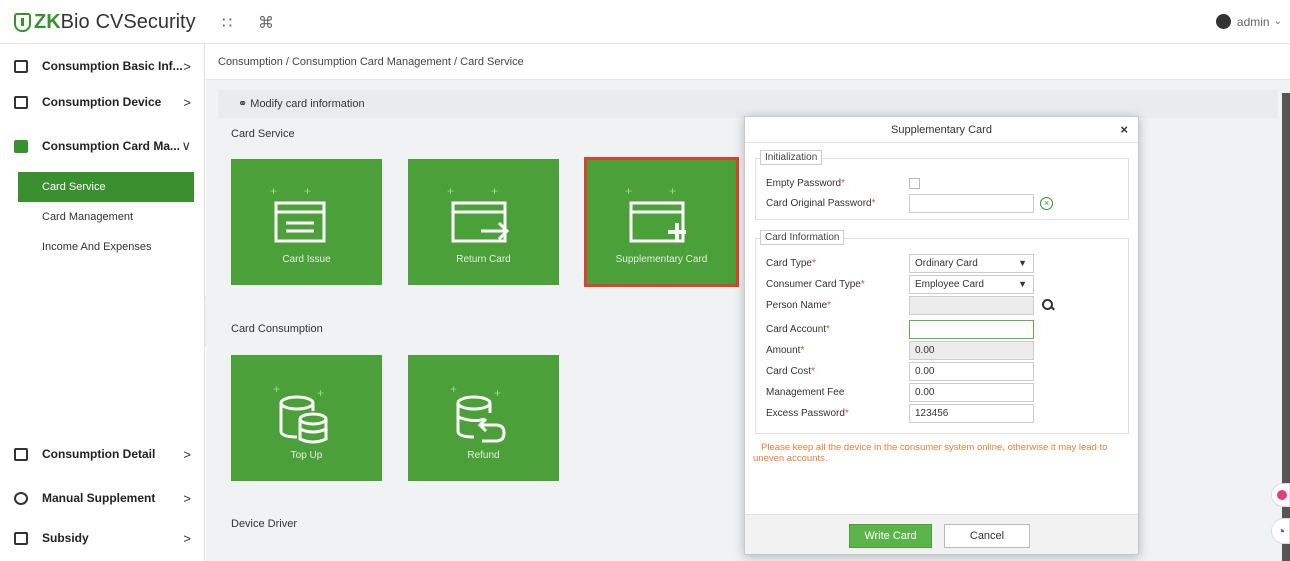  I want to click on management-fee-input: 0.00, so click(971, 392).